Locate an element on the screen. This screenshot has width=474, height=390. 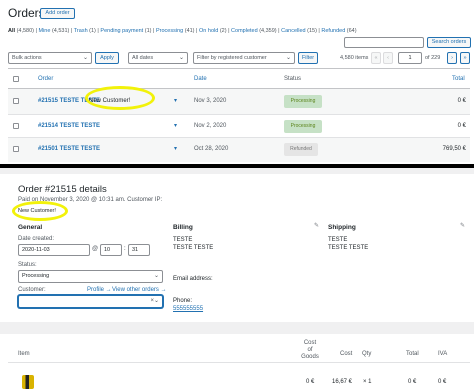
filter-refunded: Refunded (64) is located at coordinates (338, 31).